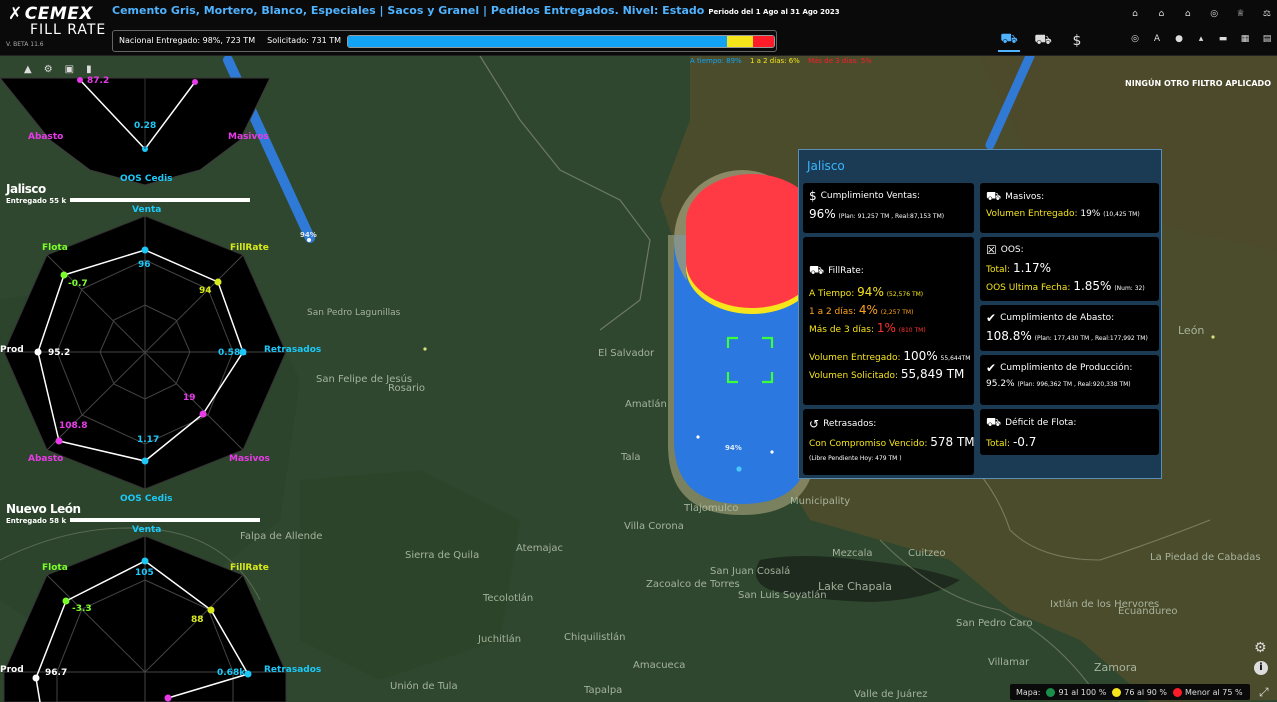 This screenshot has height=702, width=1277. What do you see at coordinates (1043, 41) in the screenshot?
I see `delivery-truck-icon: ⛟` at bounding box center [1043, 41].